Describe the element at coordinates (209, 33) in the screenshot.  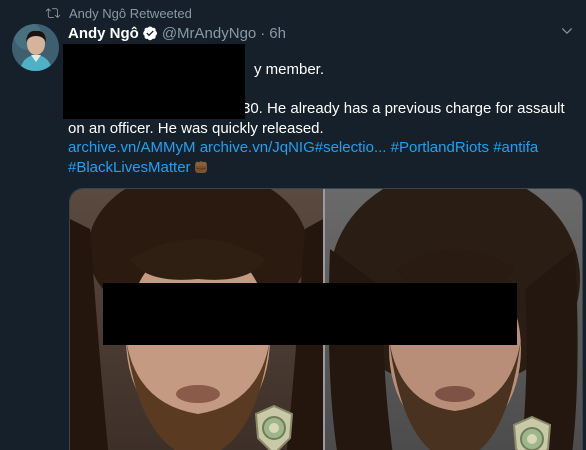
I see `handle: @MrAndyNgo` at that location.